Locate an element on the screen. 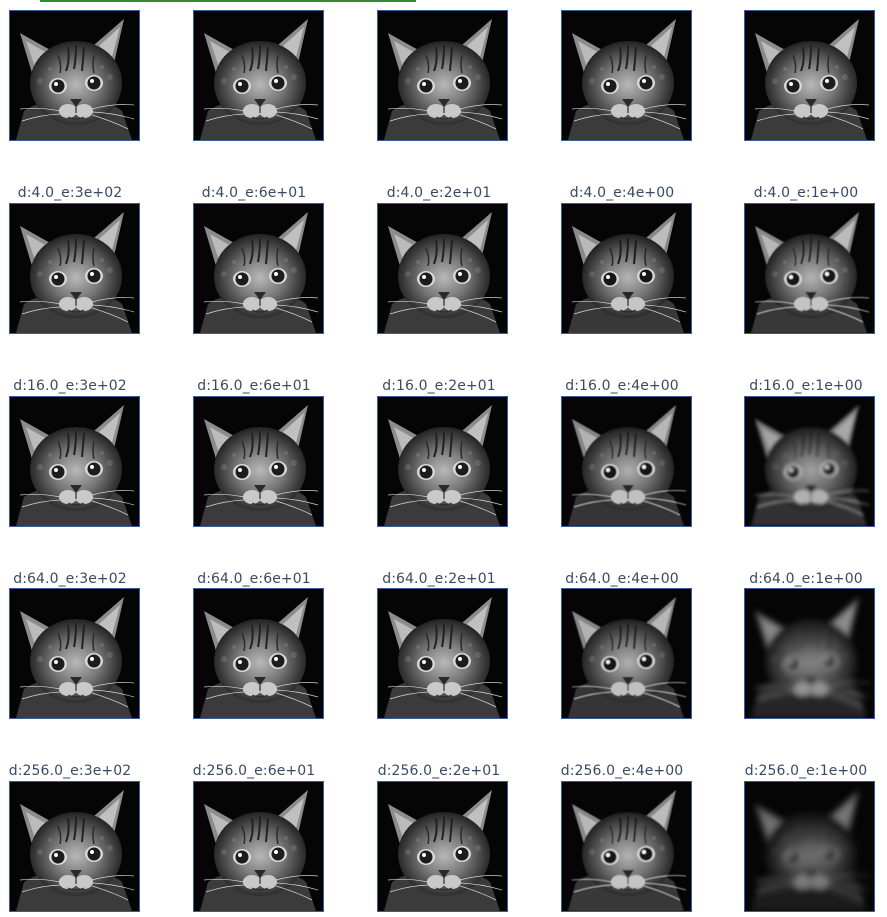  image-caption: d:16.0_e:1e+00 is located at coordinates (806, 386).